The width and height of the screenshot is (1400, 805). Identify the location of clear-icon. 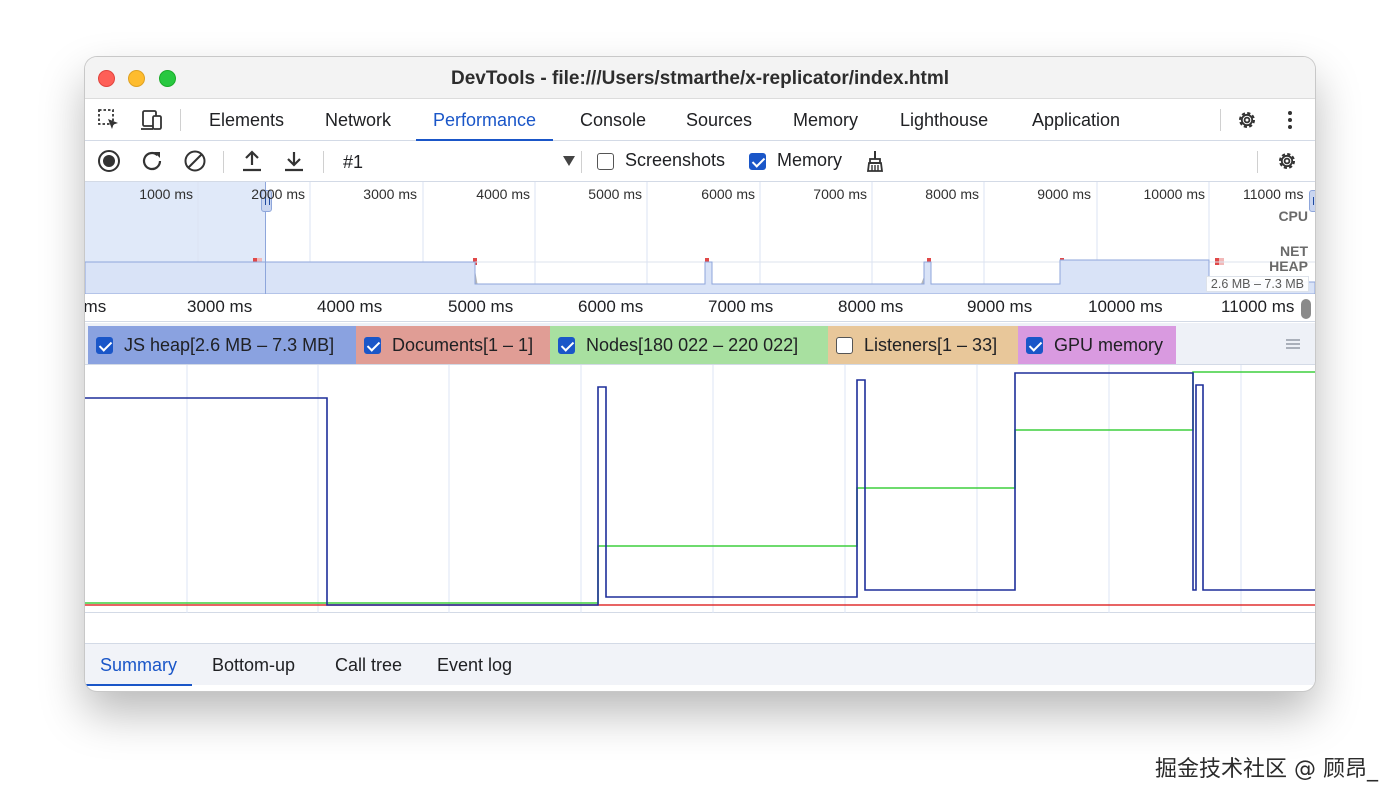
(195, 161).